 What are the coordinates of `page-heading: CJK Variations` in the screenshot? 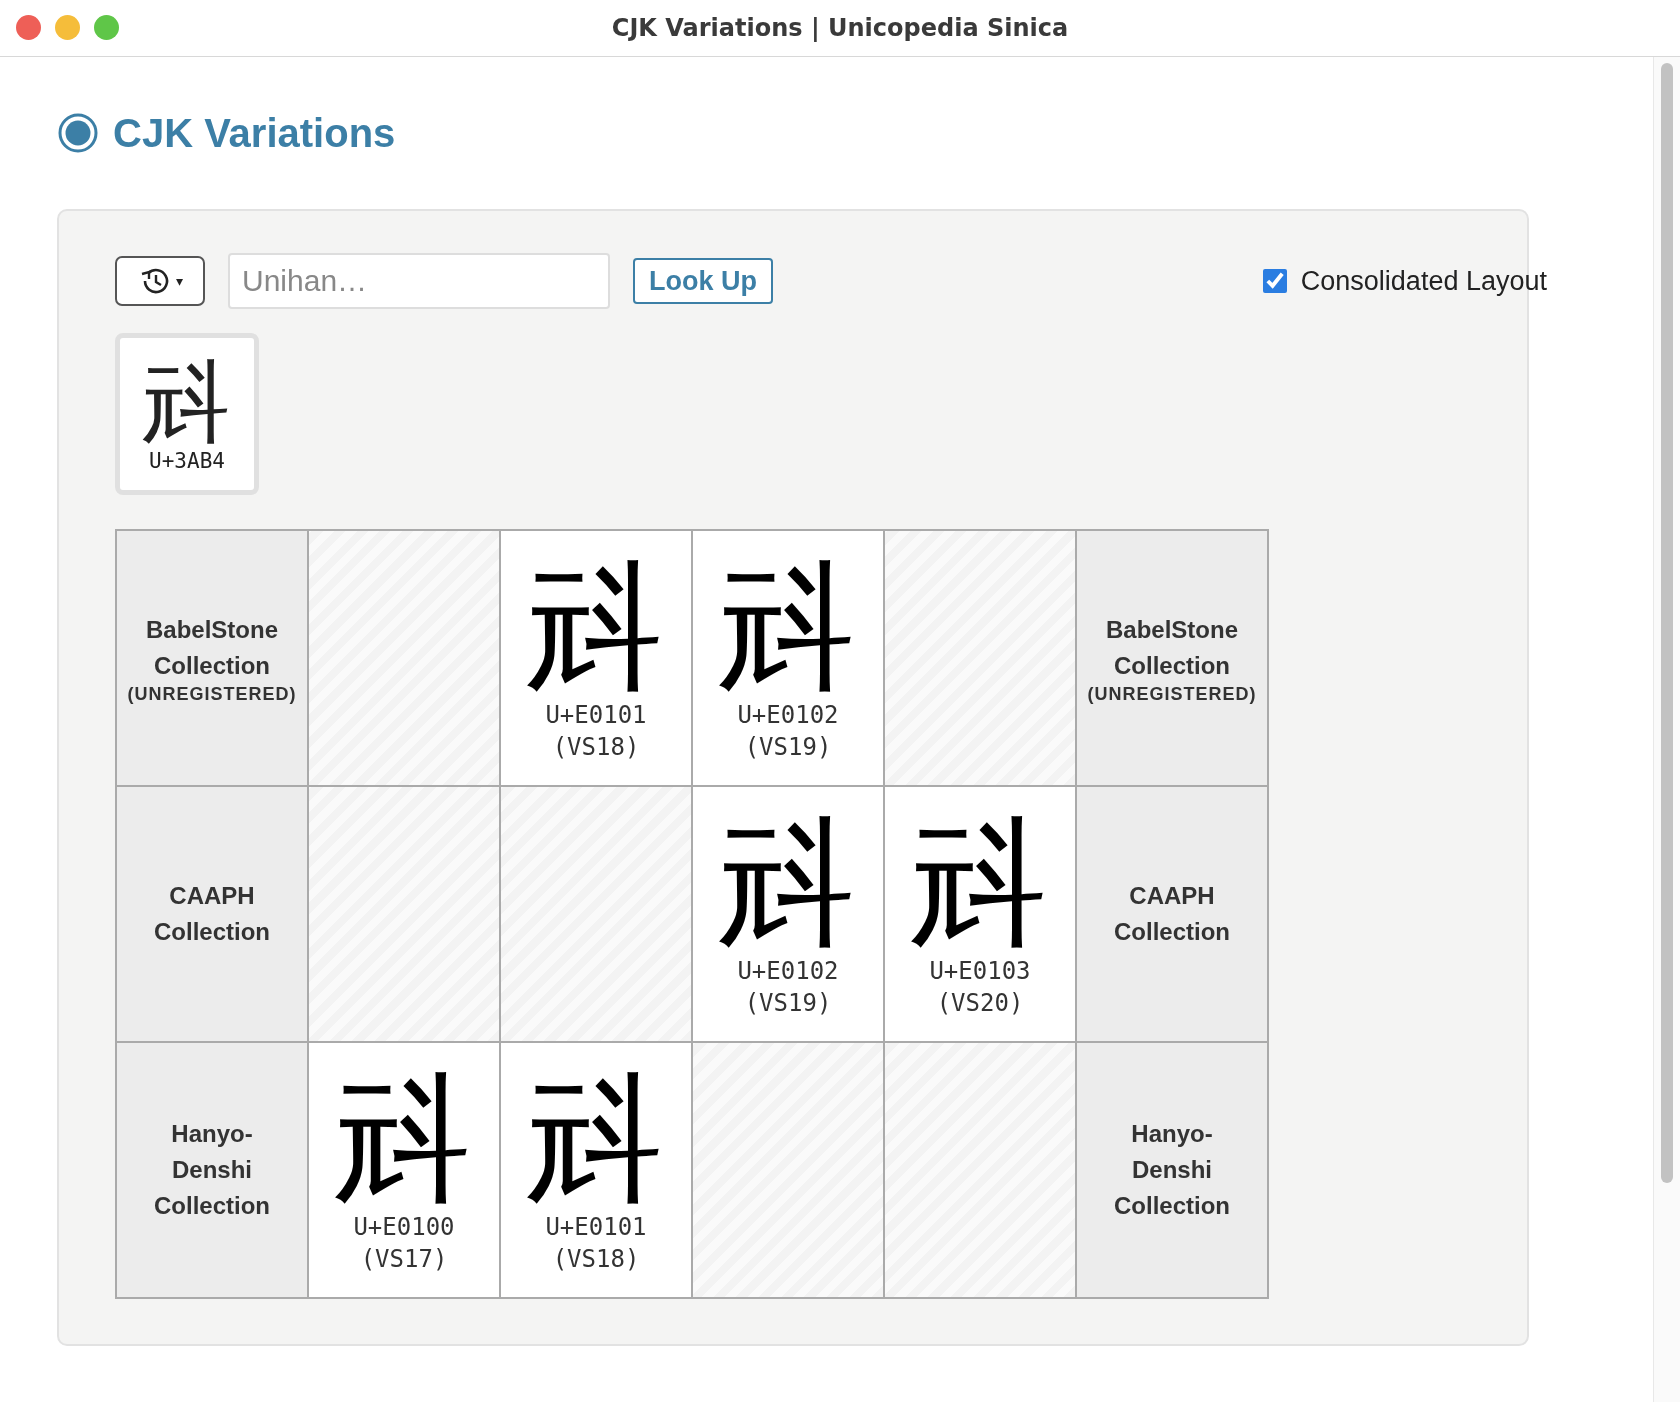 It's located at (254, 133).